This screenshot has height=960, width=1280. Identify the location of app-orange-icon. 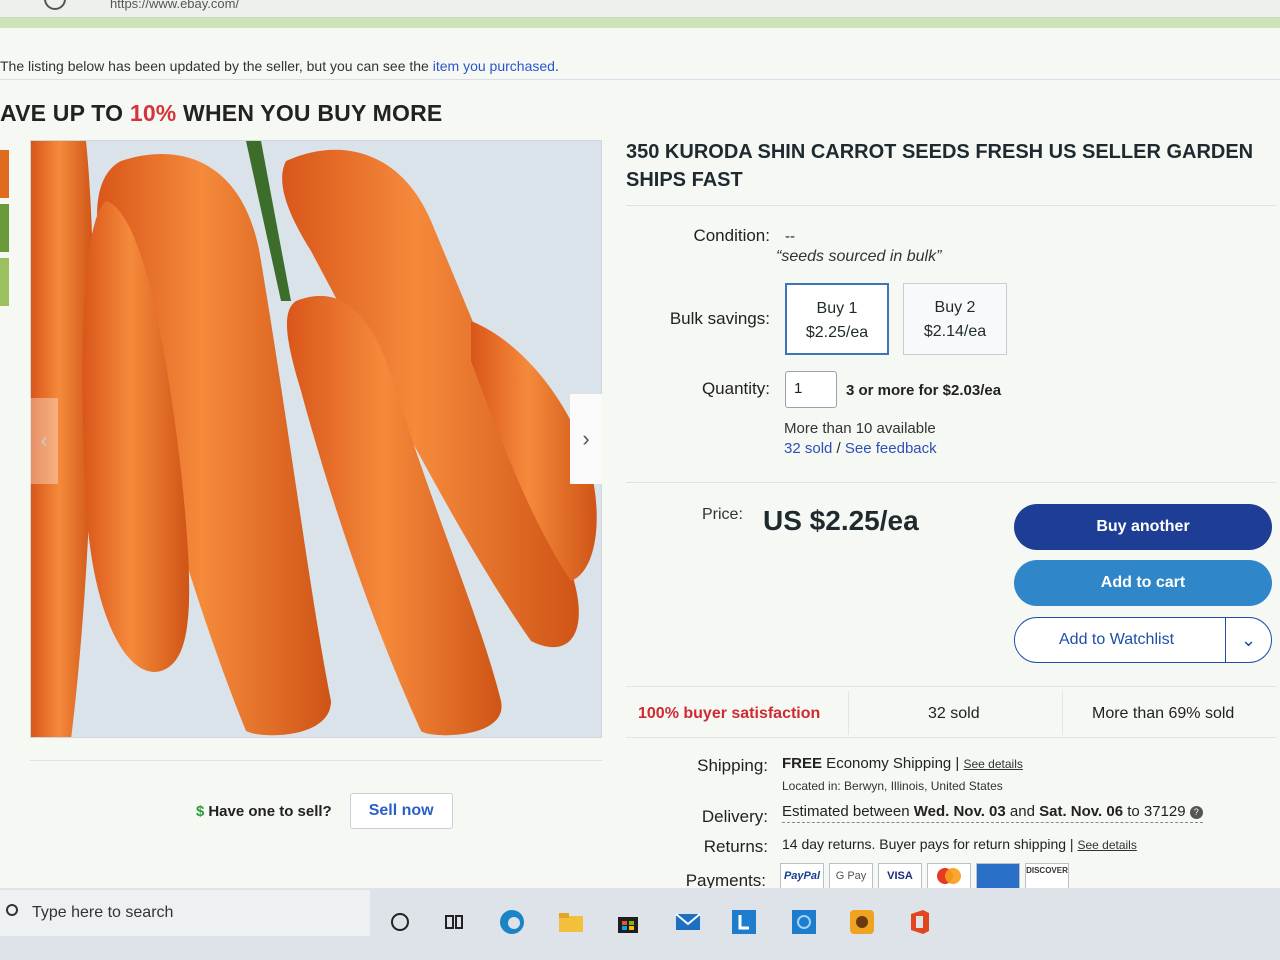
(862, 922).